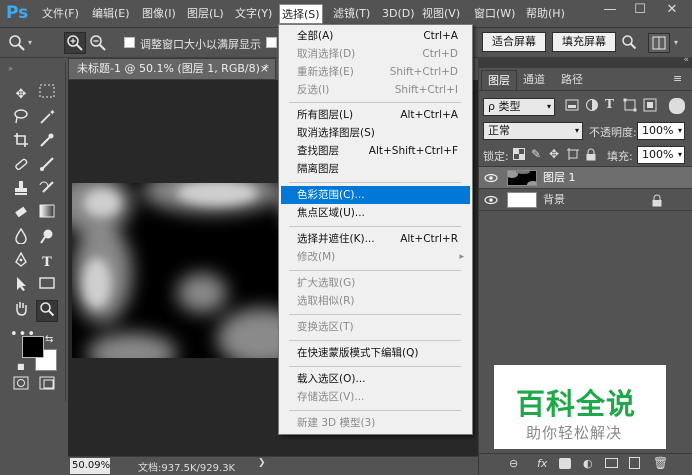  Describe the element at coordinates (375, 90) in the screenshot. I see `menu-item-inverse: 反选(I) Shift+Ctrl+I` at that location.